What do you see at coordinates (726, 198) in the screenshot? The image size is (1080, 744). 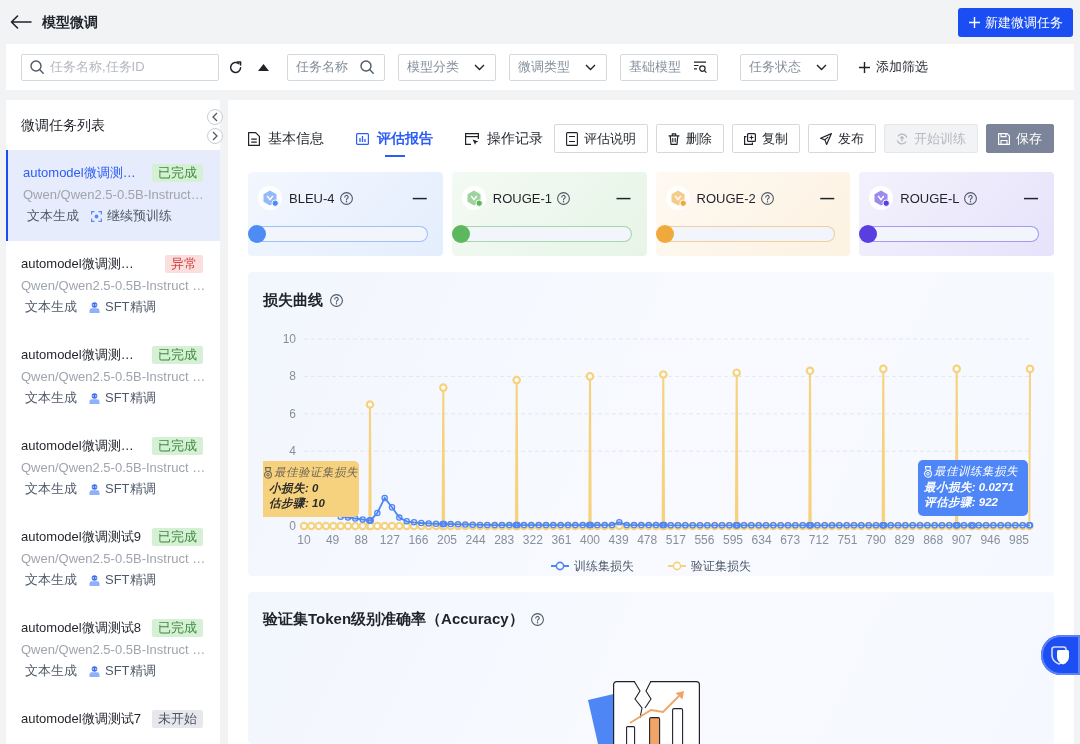 I see `metric-name: ROUGE-2` at bounding box center [726, 198].